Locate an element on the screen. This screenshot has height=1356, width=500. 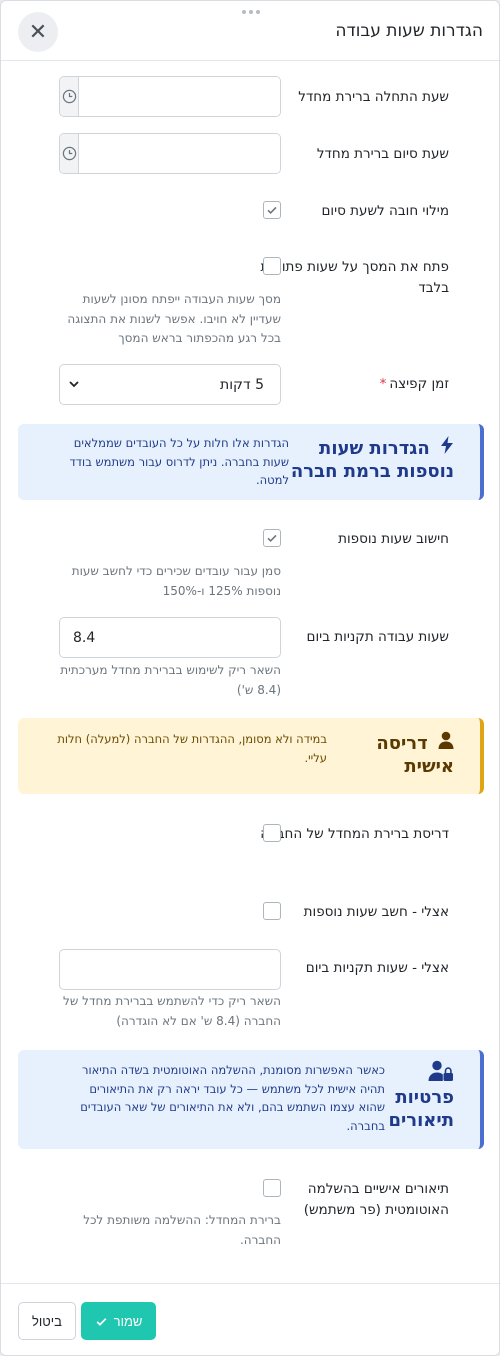
cancel-button: ביטול is located at coordinates (47, 1321).